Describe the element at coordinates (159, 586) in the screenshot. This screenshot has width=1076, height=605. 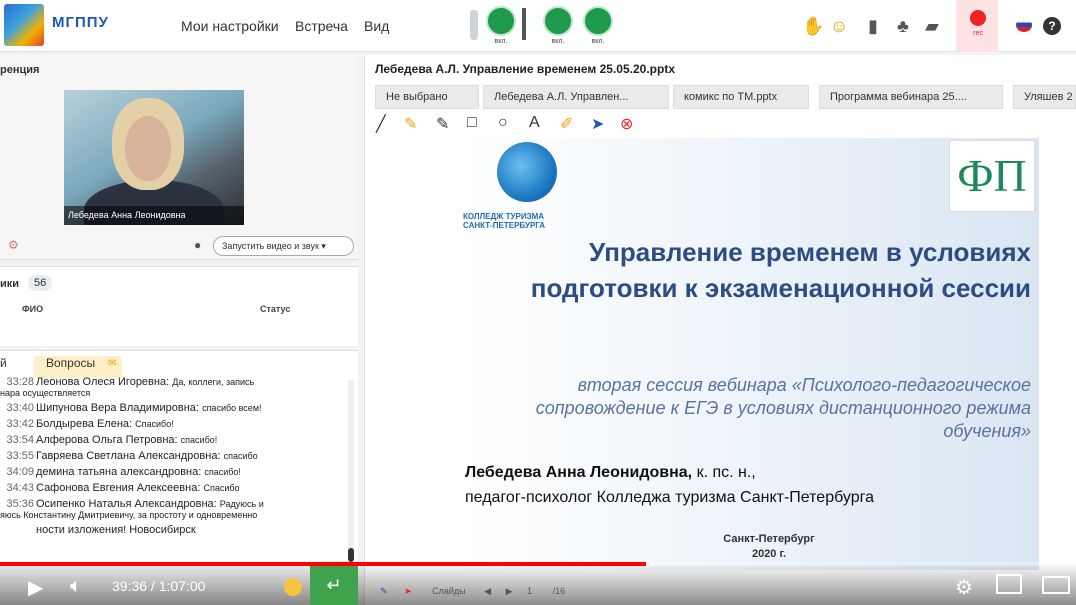
I see `time-display: 39:36 / 1:07:00` at that location.